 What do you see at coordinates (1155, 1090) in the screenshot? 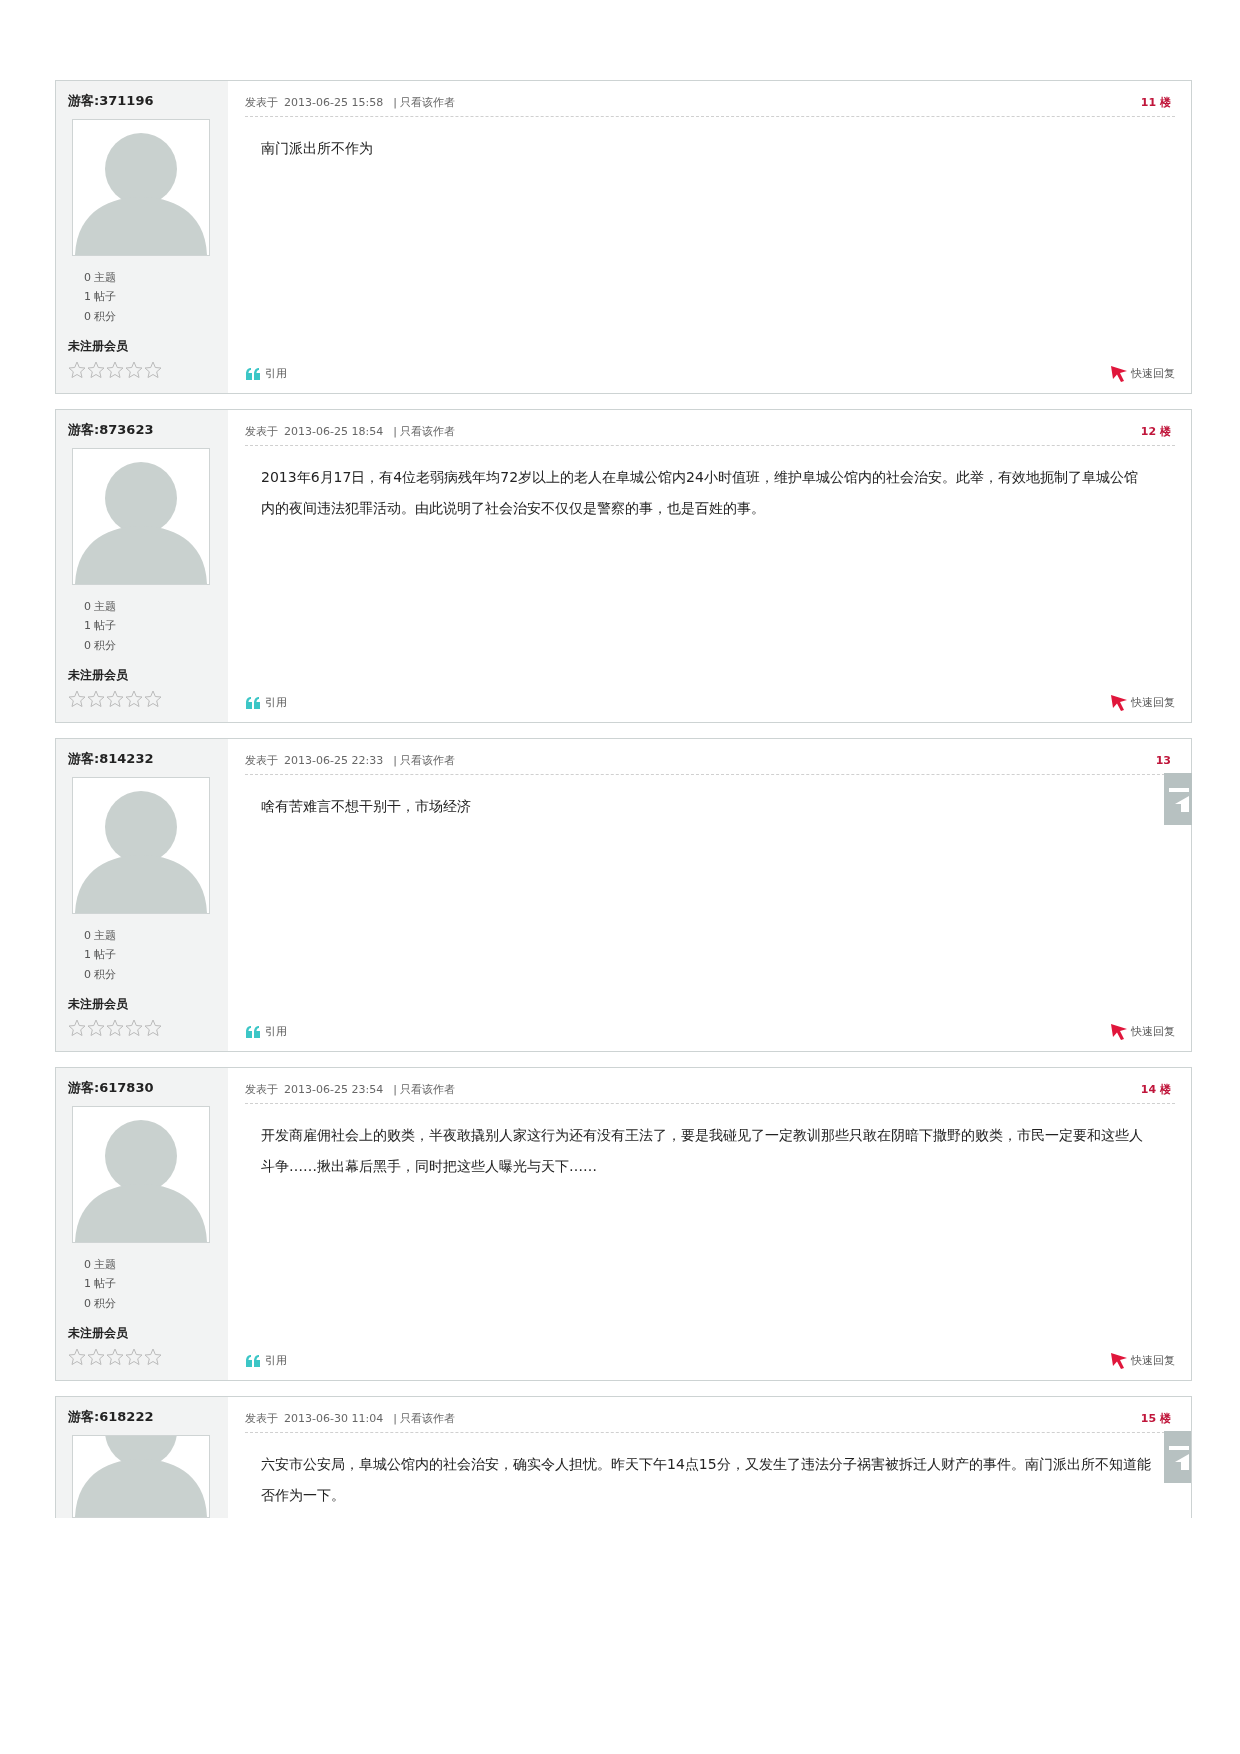
I see `floor-number: 14 楼` at bounding box center [1155, 1090].